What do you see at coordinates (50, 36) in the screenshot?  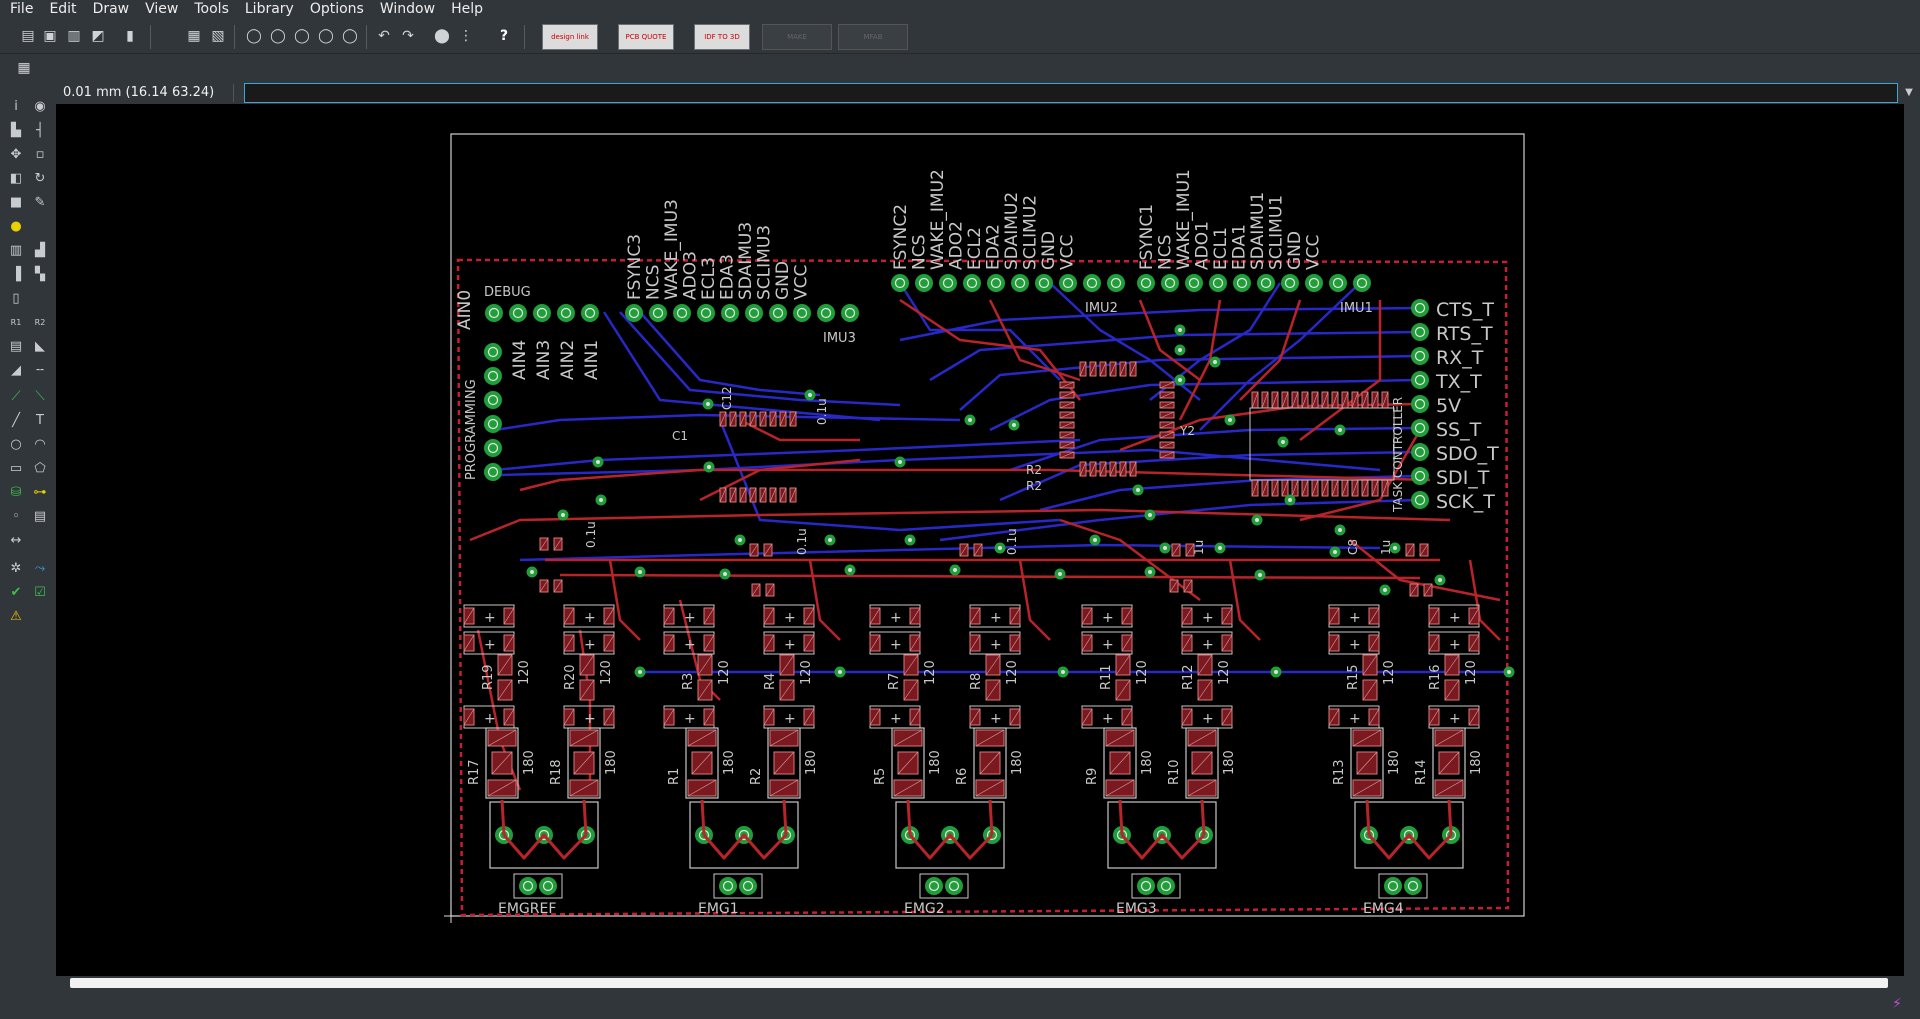 I see `save-icon: ▣` at bounding box center [50, 36].